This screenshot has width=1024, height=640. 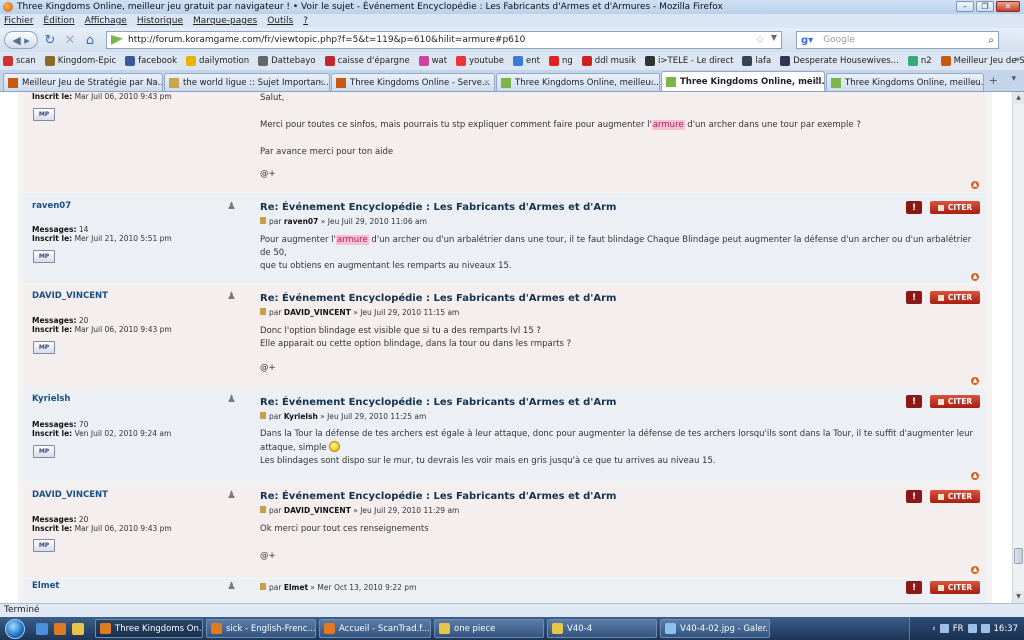 I want to click on browser-tab-active: Three Kingdoms Online, meill... ✕, so click(x=743, y=81).